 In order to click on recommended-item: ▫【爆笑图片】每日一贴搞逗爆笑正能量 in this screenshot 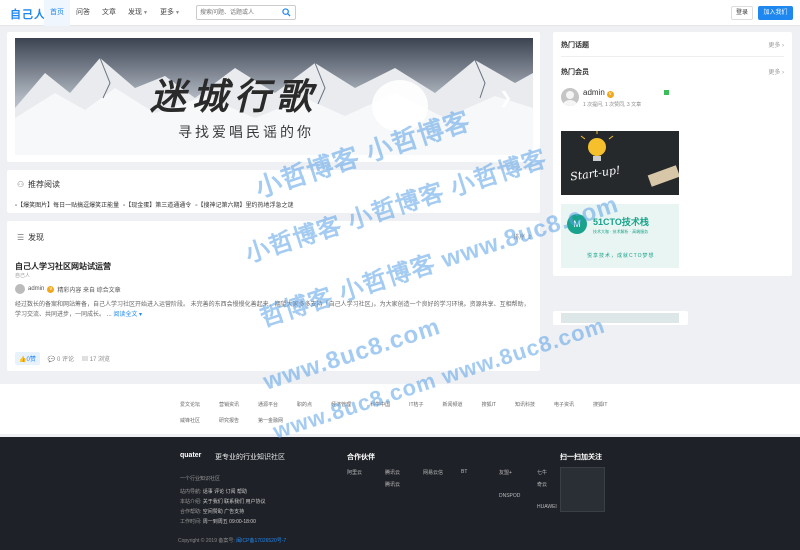, I will do `click(67, 204)`.